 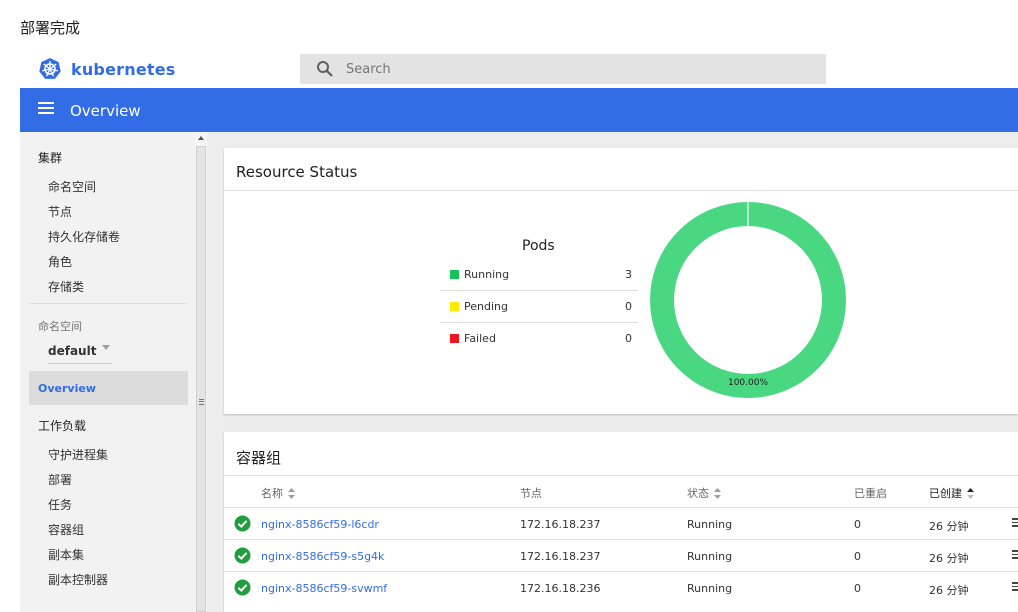 What do you see at coordinates (72, 351) in the screenshot?
I see `namespace-value: default` at bounding box center [72, 351].